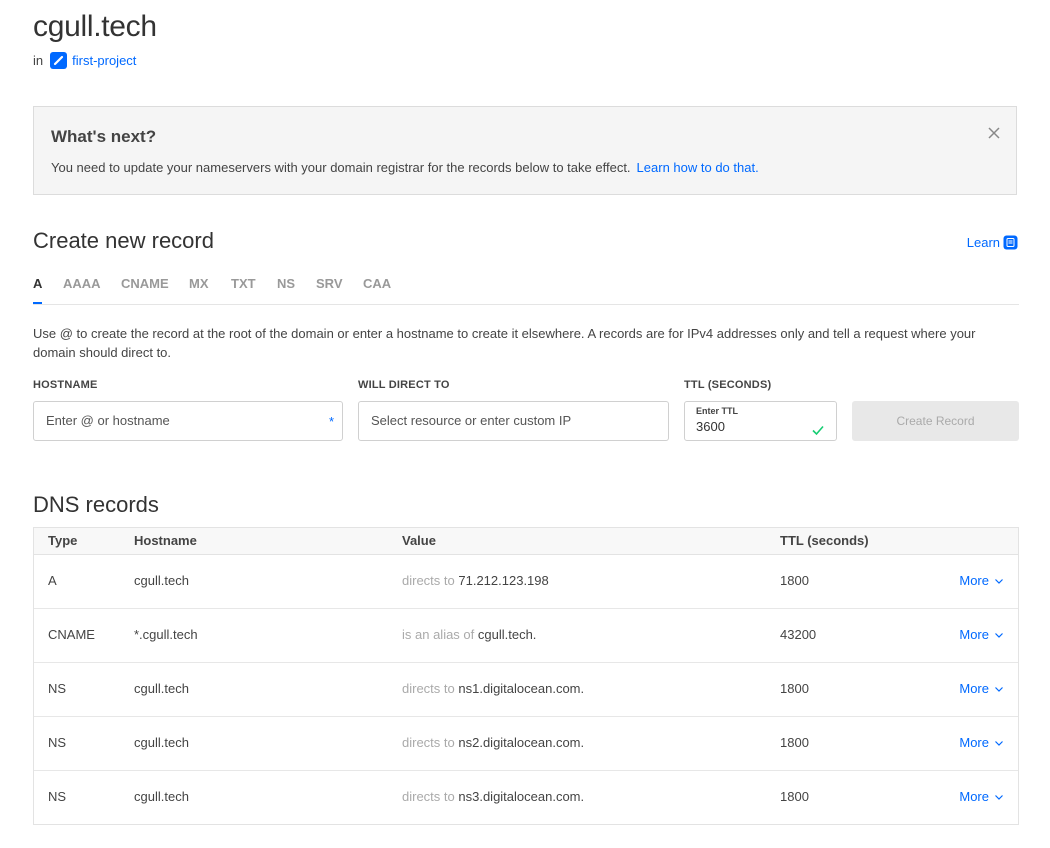 The image size is (1050, 848). Describe the element at coordinates (994, 133) in the screenshot. I see `close-icon` at that location.